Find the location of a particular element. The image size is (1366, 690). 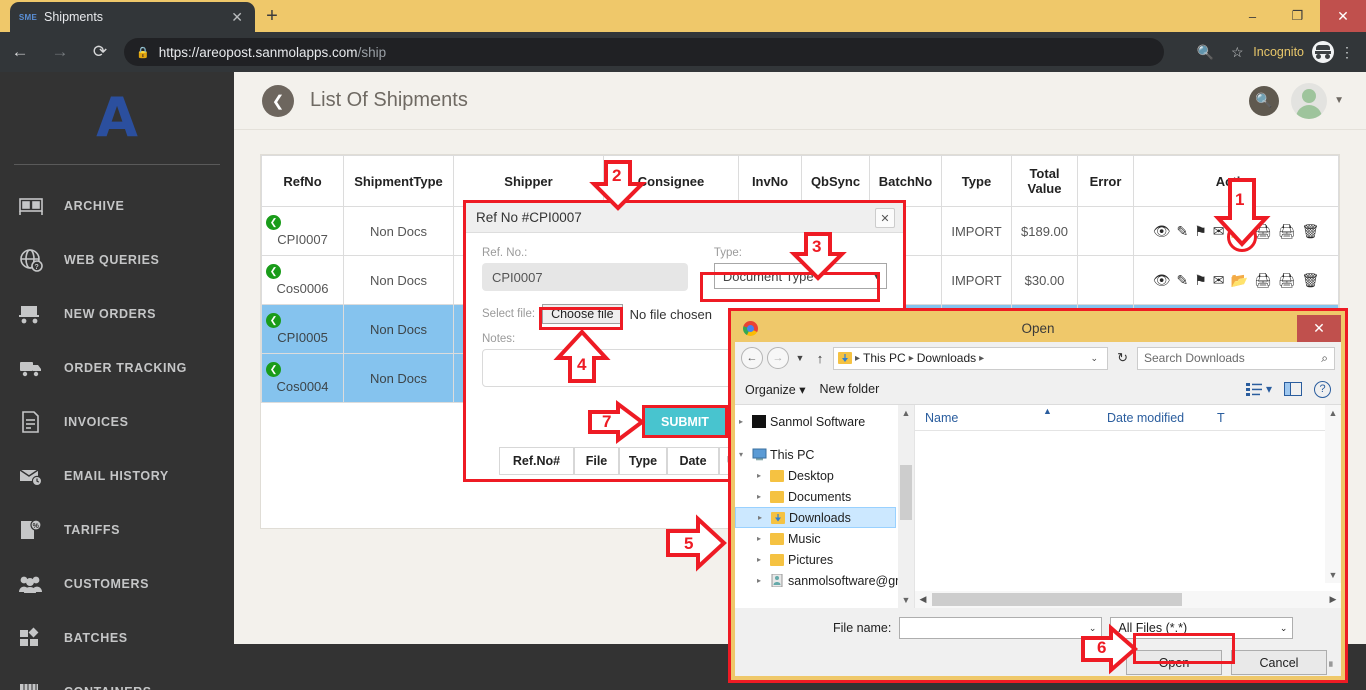

bookmark-star-icon: ☆ is located at coordinates (1237, 52).